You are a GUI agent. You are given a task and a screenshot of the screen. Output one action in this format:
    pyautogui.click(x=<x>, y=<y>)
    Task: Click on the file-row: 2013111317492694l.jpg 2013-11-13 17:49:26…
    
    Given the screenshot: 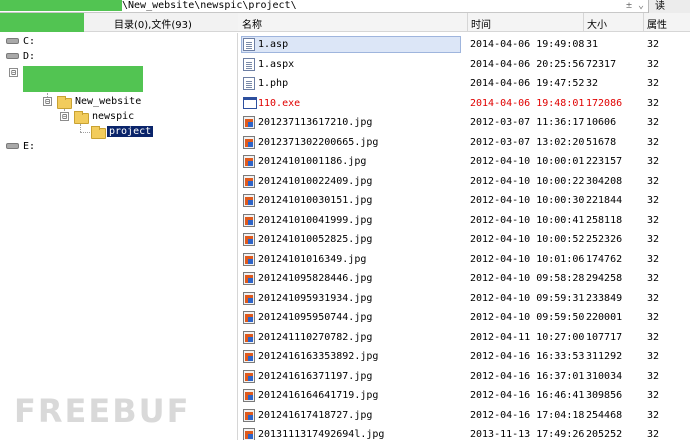 What is the action you would take?
    pyautogui.click(x=464, y=432)
    